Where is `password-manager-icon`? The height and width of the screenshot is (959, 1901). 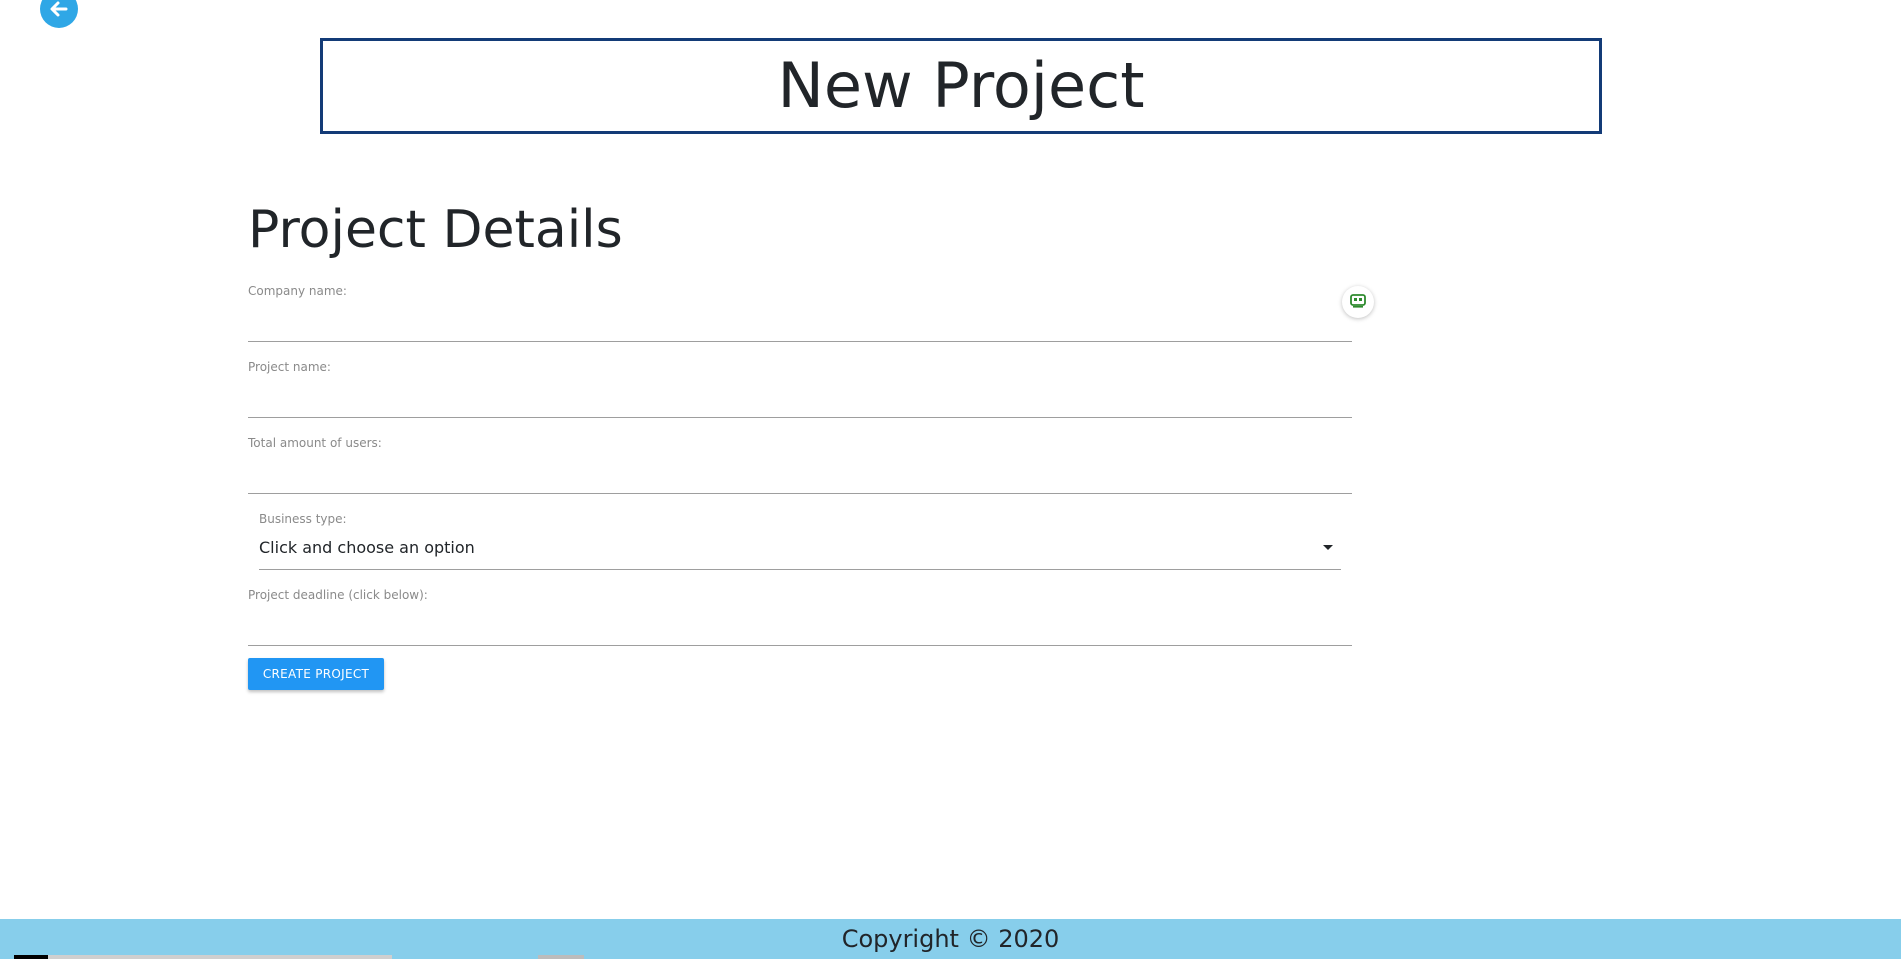
password-manager-icon is located at coordinates (1358, 302).